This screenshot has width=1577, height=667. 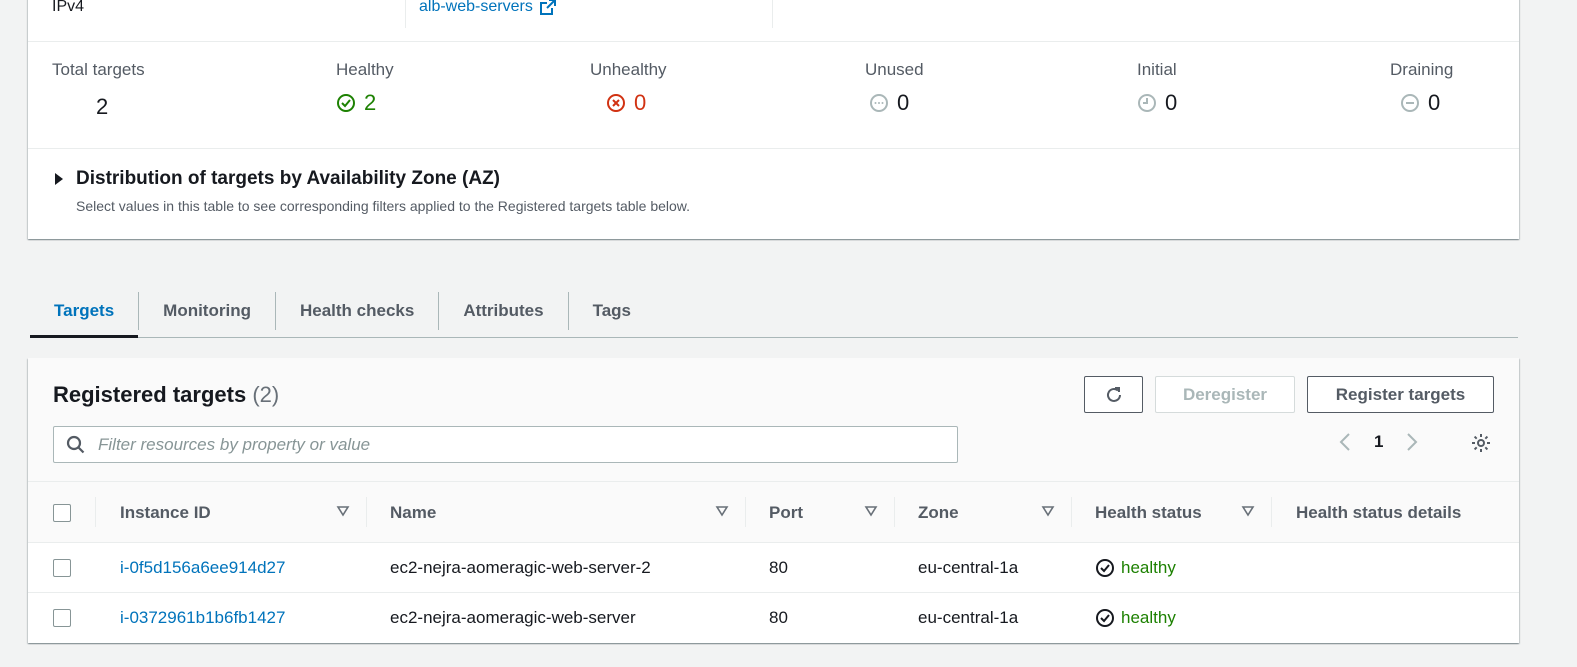 What do you see at coordinates (1157, 88) in the screenshot?
I see `stat-initial: Initial 0` at bounding box center [1157, 88].